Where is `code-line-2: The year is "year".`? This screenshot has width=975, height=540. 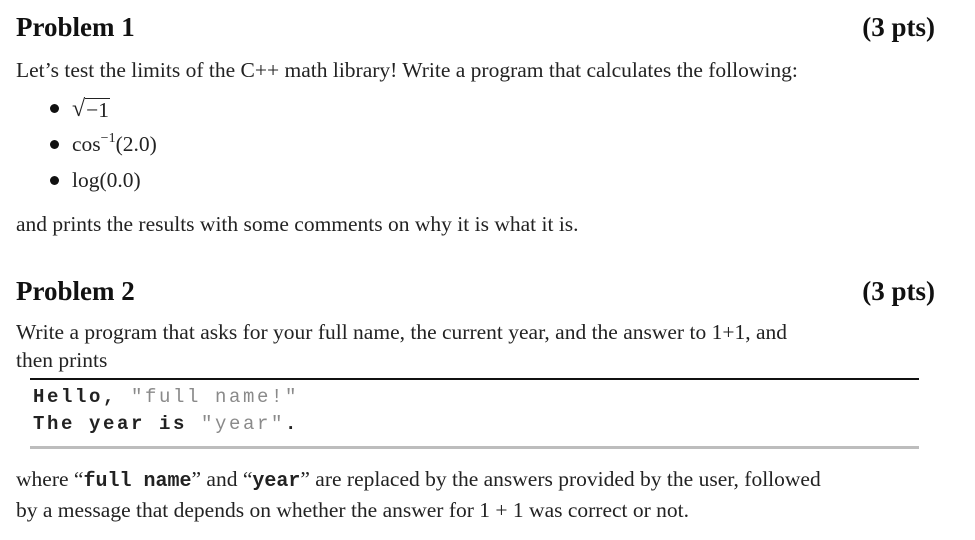 code-line-2: The year is "year". is located at coordinates (166, 424).